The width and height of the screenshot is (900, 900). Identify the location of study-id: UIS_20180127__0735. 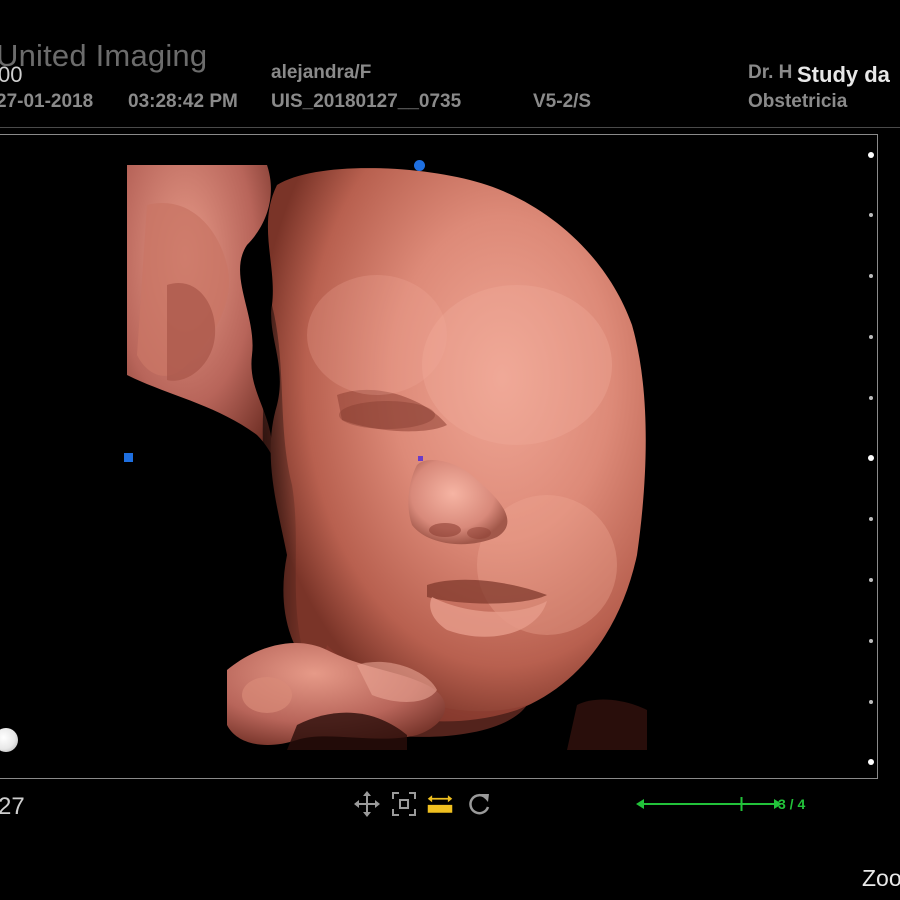
(366, 101).